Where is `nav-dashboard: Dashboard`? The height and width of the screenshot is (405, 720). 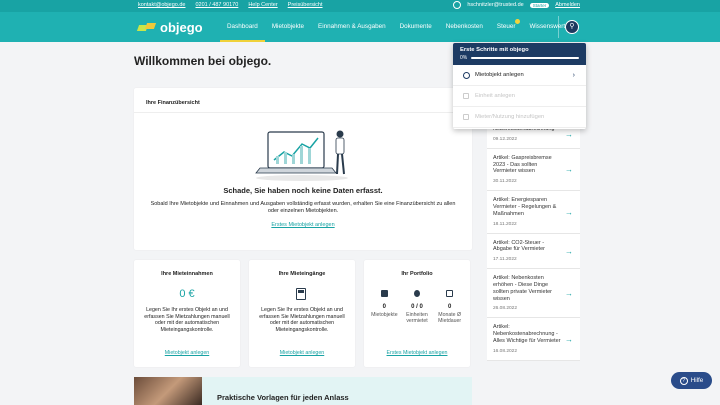 nav-dashboard: Dashboard is located at coordinates (242, 27).